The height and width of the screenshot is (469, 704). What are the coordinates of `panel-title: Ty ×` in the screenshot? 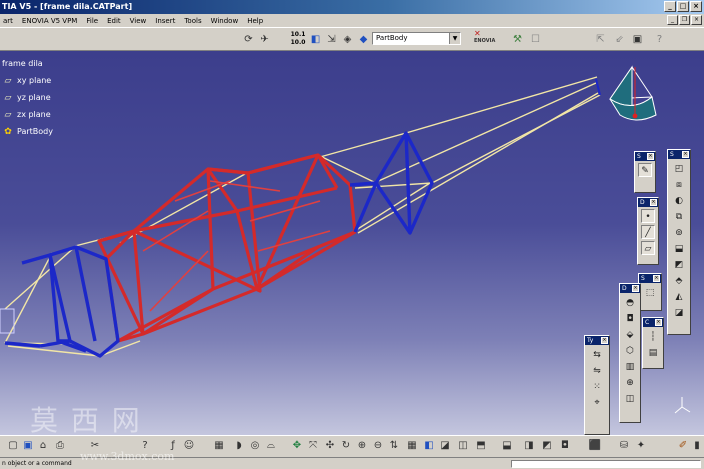 It's located at (597, 340).